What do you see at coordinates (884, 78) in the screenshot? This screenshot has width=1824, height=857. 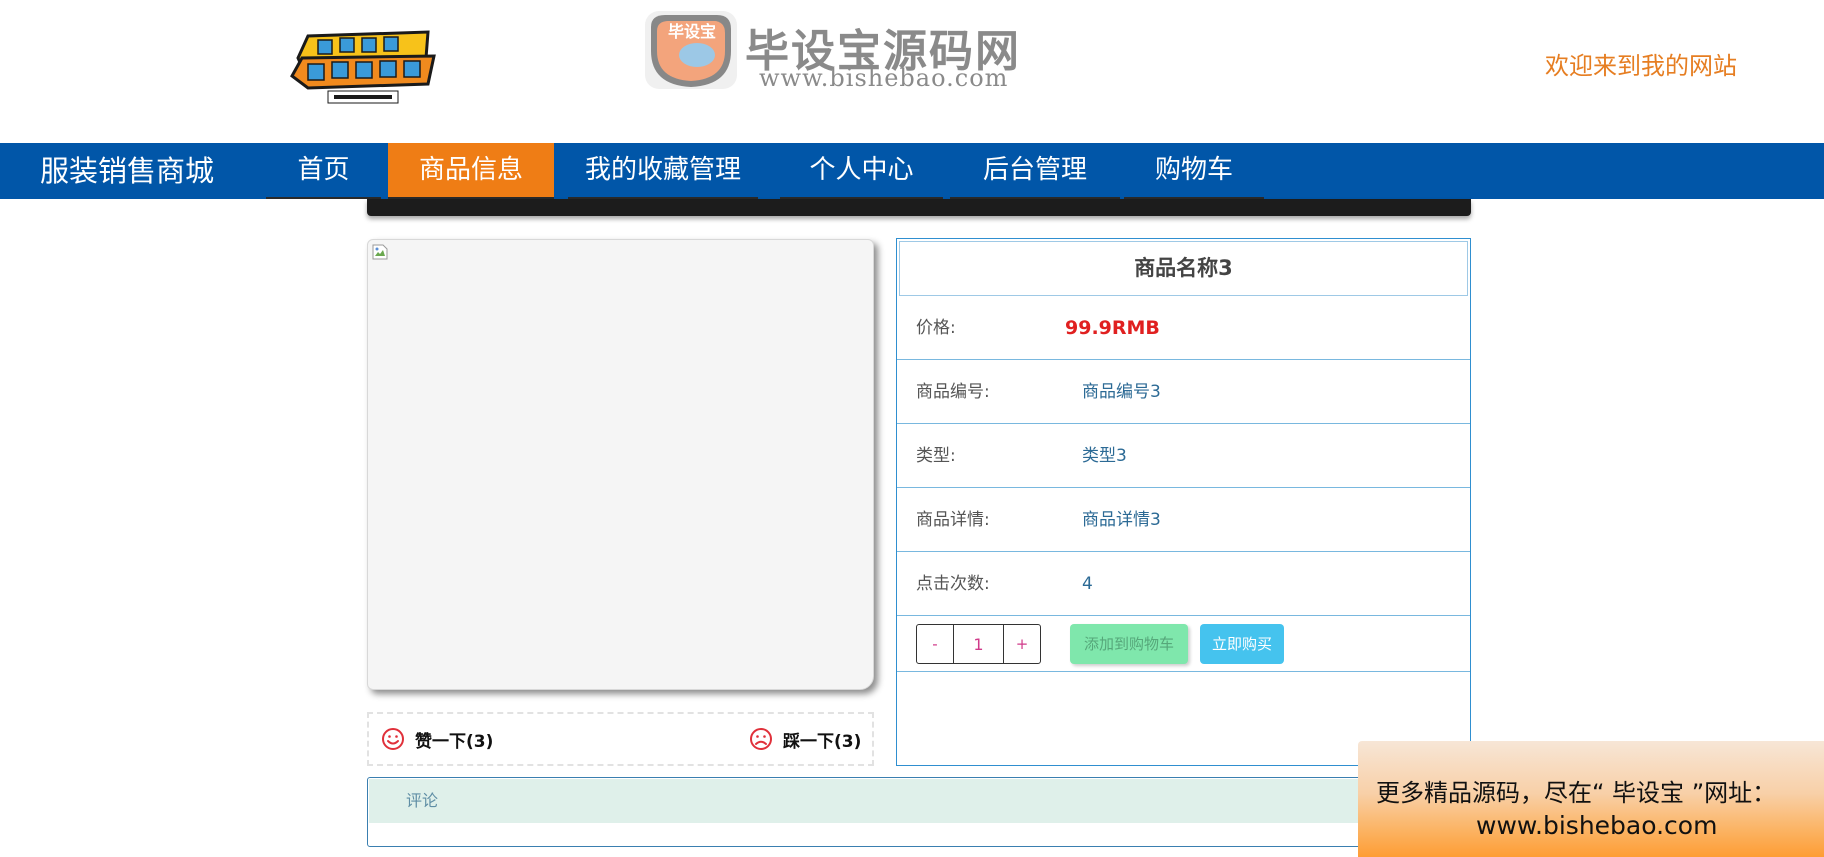 I see `brand-url: www.bishebao.com` at bounding box center [884, 78].